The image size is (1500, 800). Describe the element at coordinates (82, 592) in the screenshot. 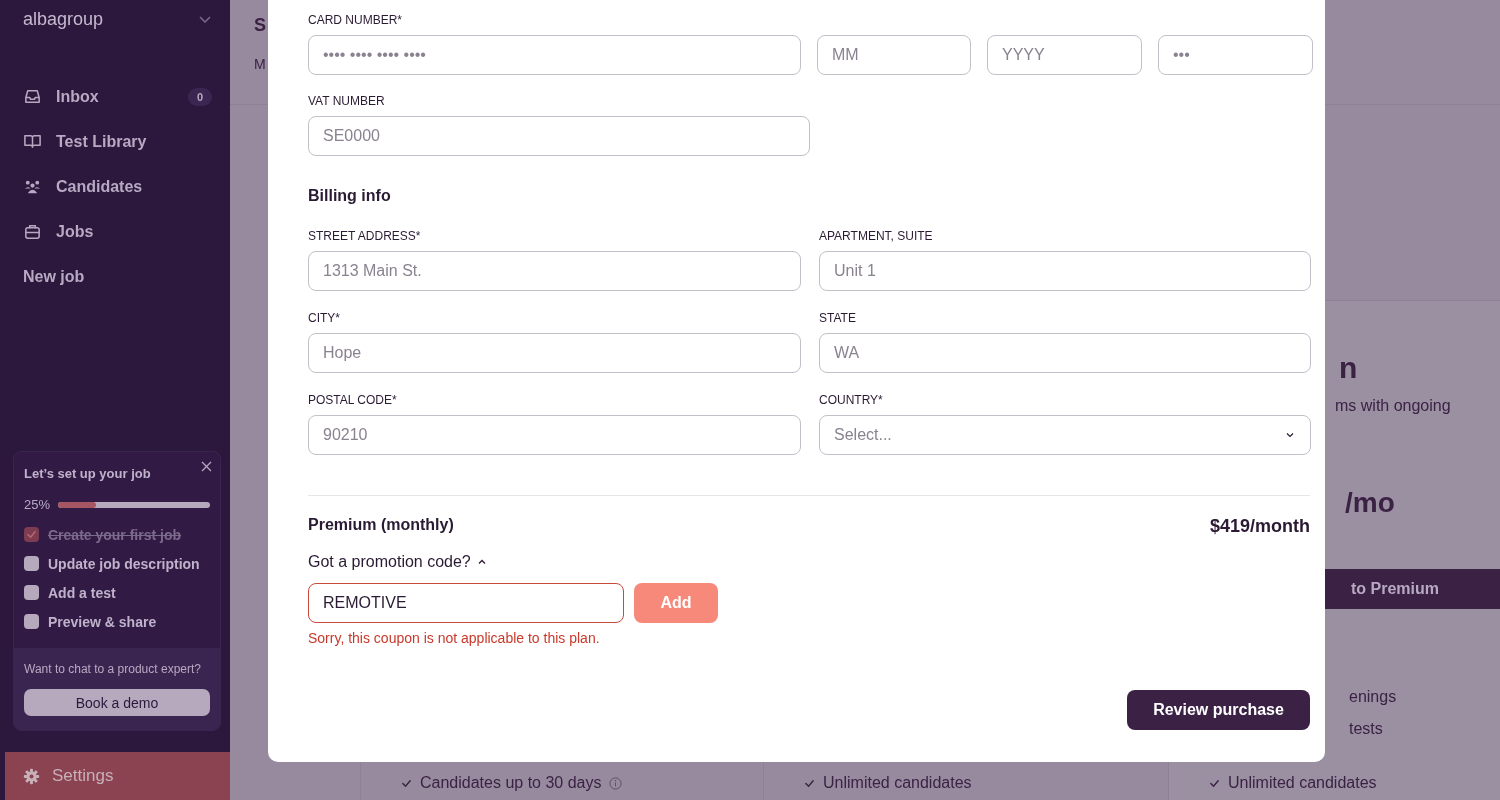

I see `task-label: Add a test` at that location.